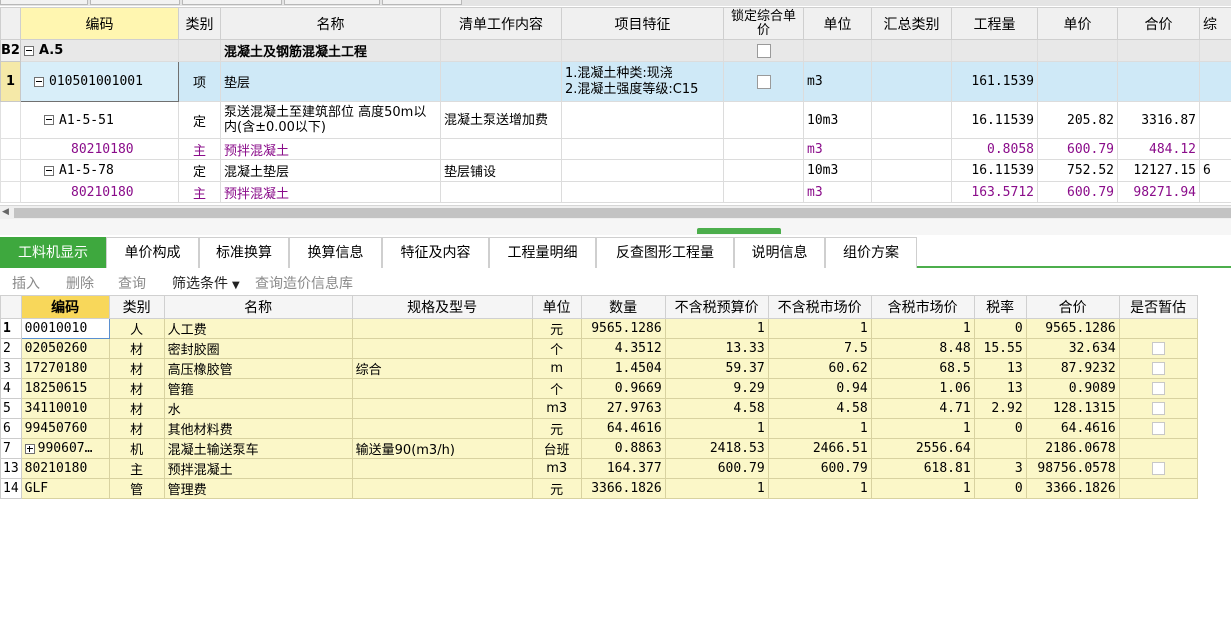  What do you see at coordinates (779, 252) in the screenshot?
I see `tab-description: 说明信息` at bounding box center [779, 252].